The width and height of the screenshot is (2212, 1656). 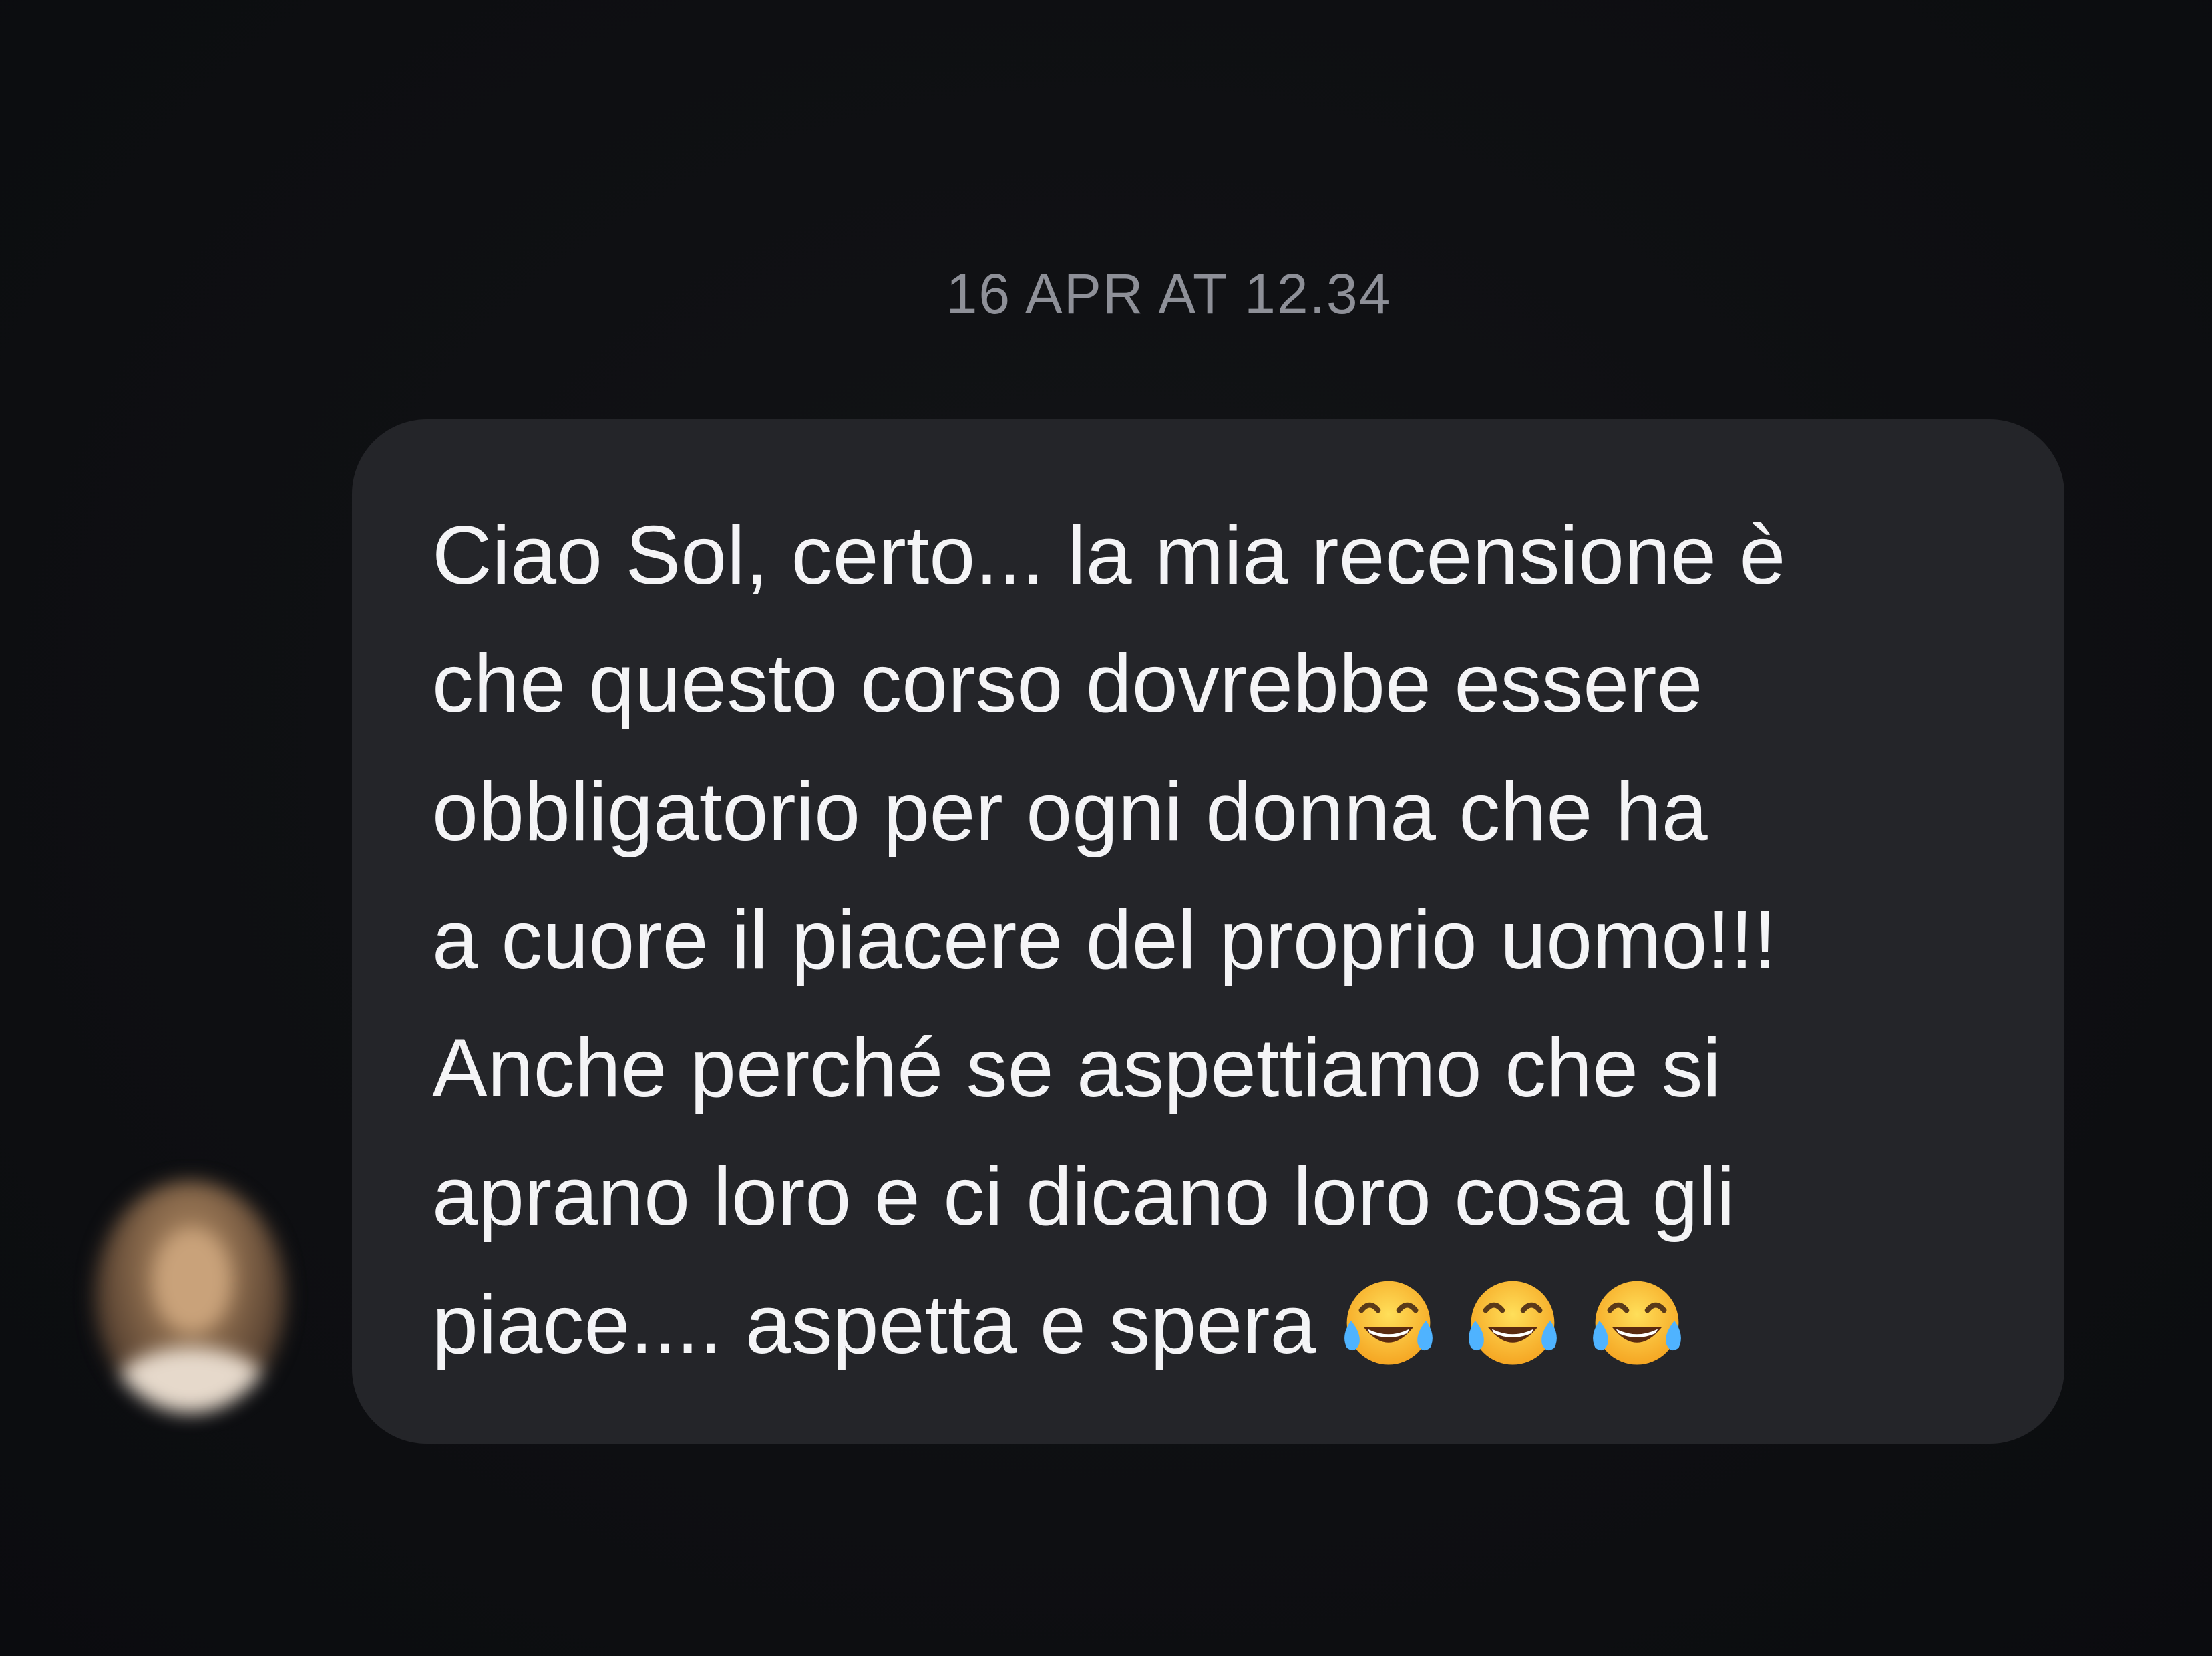 What do you see at coordinates (192, 1380) in the screenshot?
I see `avatar-shoulder` at bounding box center [192, 1380].